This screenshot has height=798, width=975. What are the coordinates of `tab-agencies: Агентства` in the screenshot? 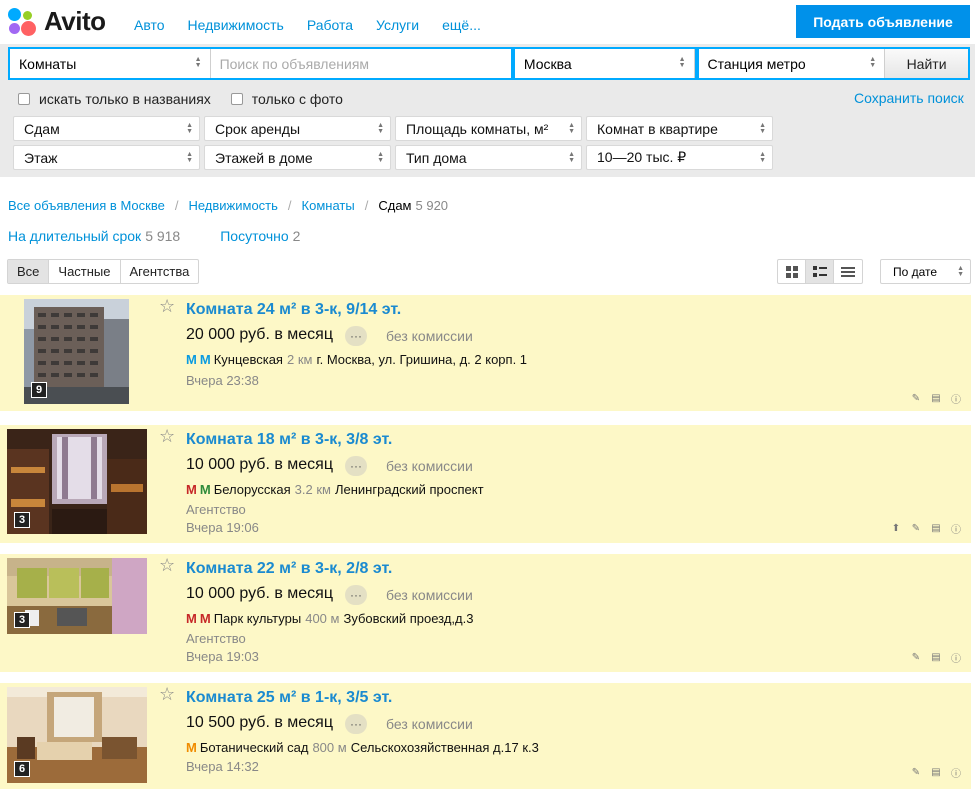 It's located at (160, 271).